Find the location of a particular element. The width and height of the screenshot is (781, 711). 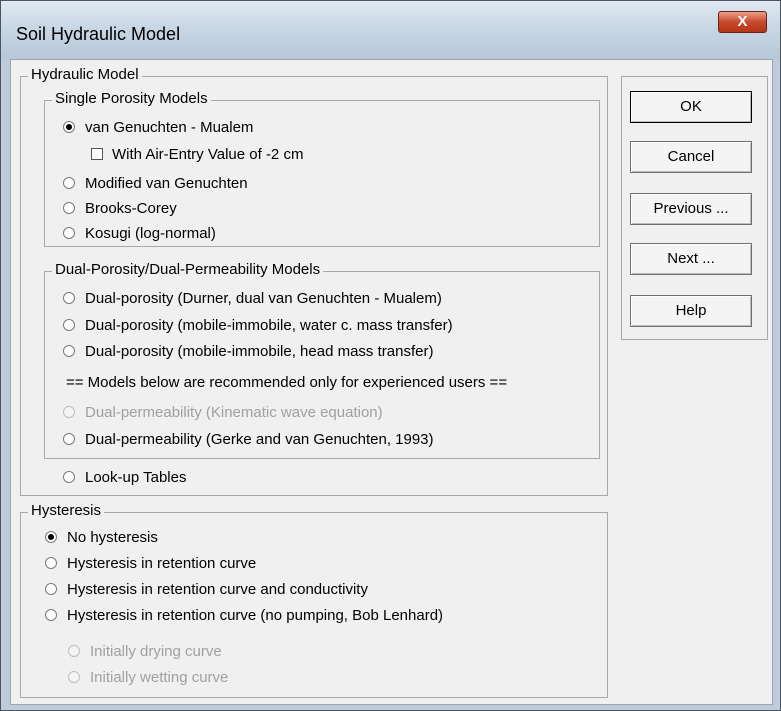

ok-button: OK is located at coordinates (691, 107).